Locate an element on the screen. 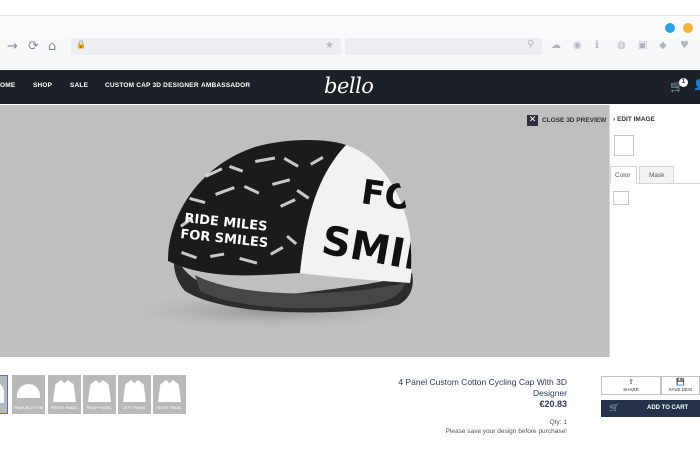  quantity-label: Qty: 1 is located at coordinates (558, 422).